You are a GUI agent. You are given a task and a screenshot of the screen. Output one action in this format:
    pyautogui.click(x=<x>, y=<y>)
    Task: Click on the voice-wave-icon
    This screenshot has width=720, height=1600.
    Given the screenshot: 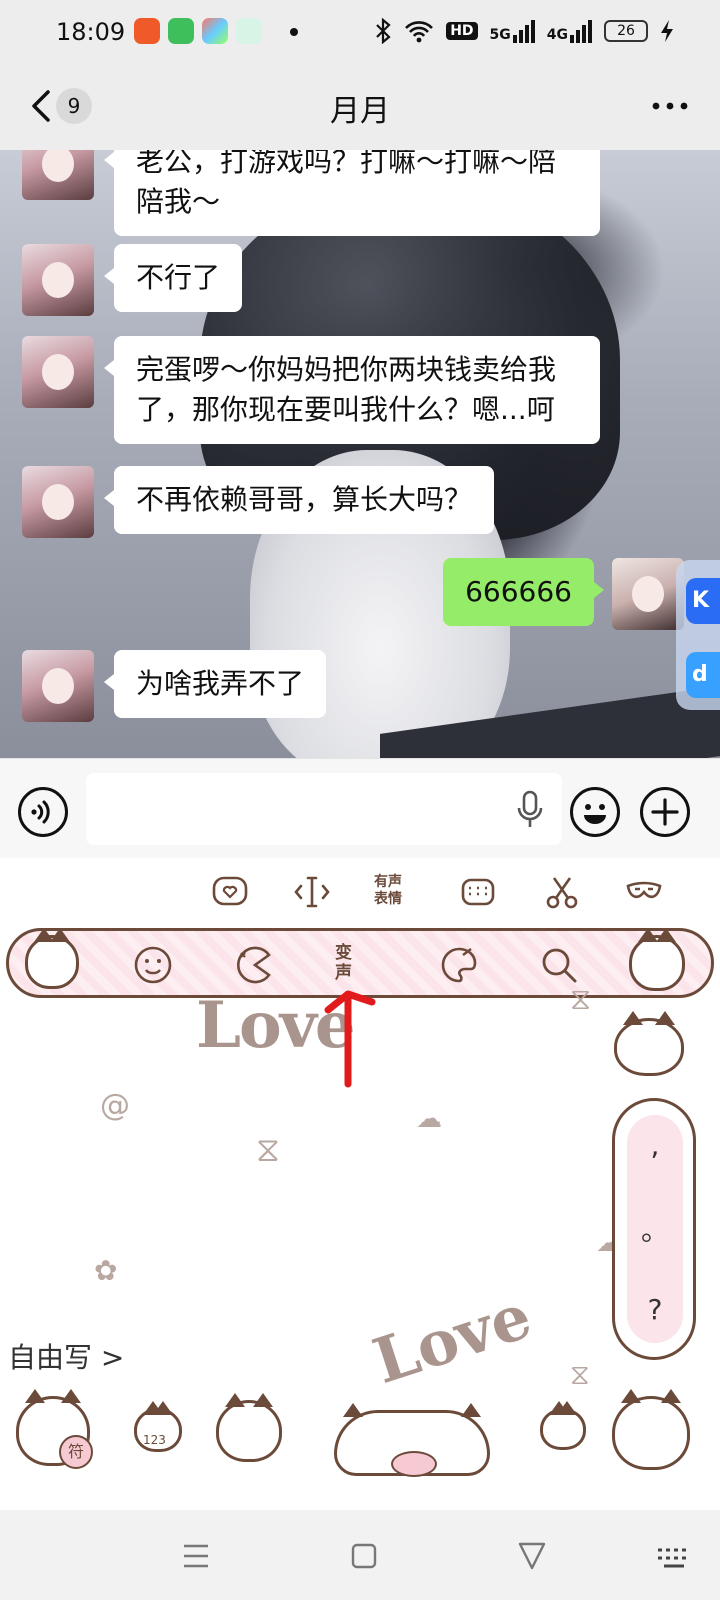 What is the action you would take?
    pyautogui.click(x=40, y=812)
    